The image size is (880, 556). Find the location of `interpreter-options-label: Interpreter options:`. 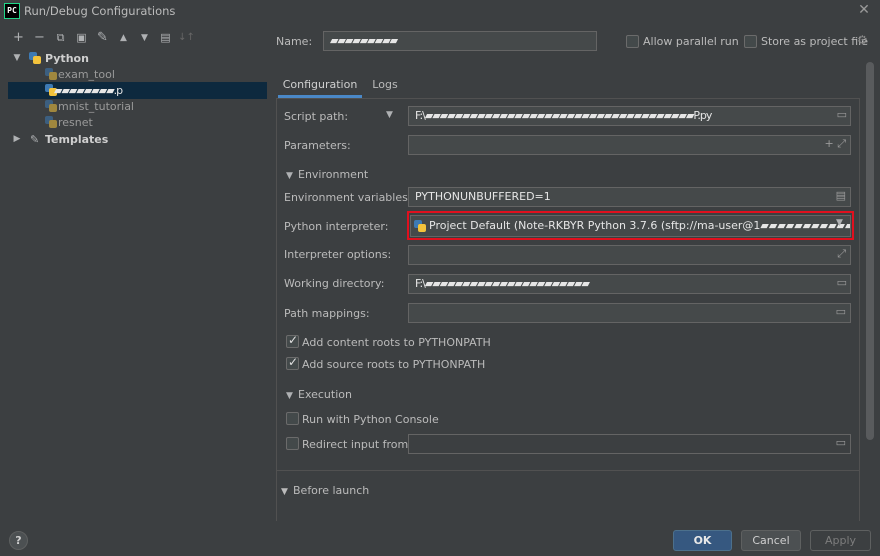

interpreter-options-label: Interpreter options: is located at coordinates (338, 254).